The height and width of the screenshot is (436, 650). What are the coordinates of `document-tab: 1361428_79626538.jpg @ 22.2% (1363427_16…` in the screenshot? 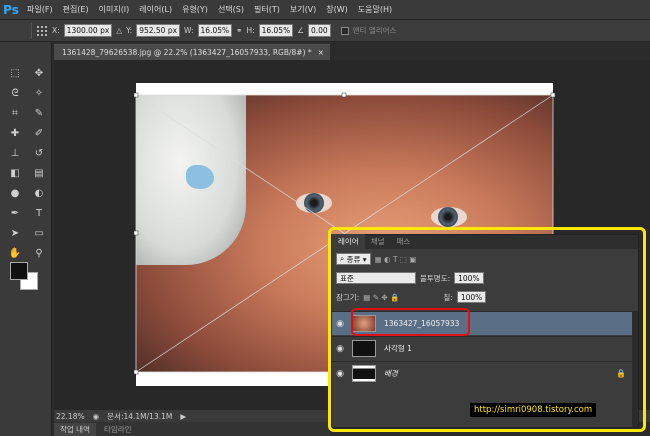 It's located at (192, 52).